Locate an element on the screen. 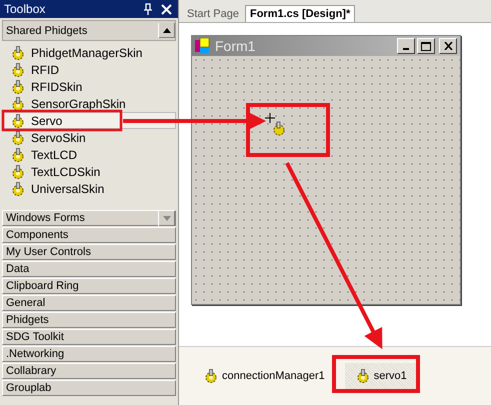  category-tab: Windows Forms is located at coordinates (89, 218).